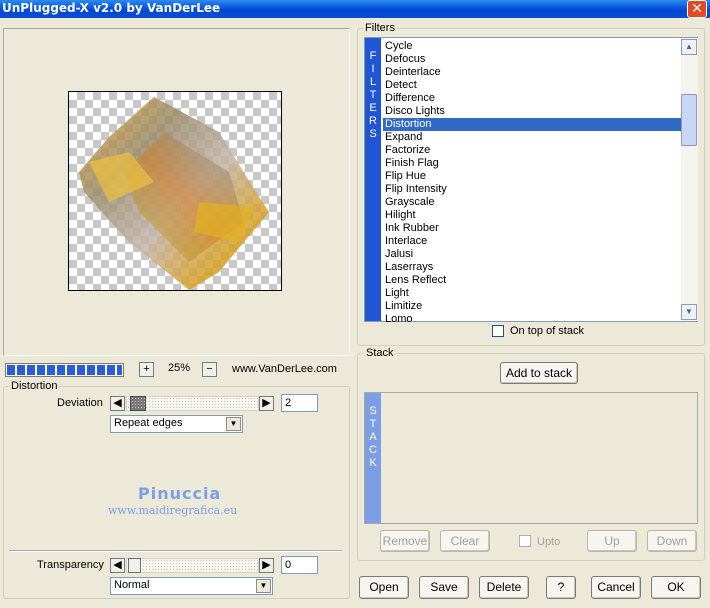  What do you see at coordinates (373, 121) in the screenshot?
I see `filters-side-letter: R` at bounding box center [373, 121].